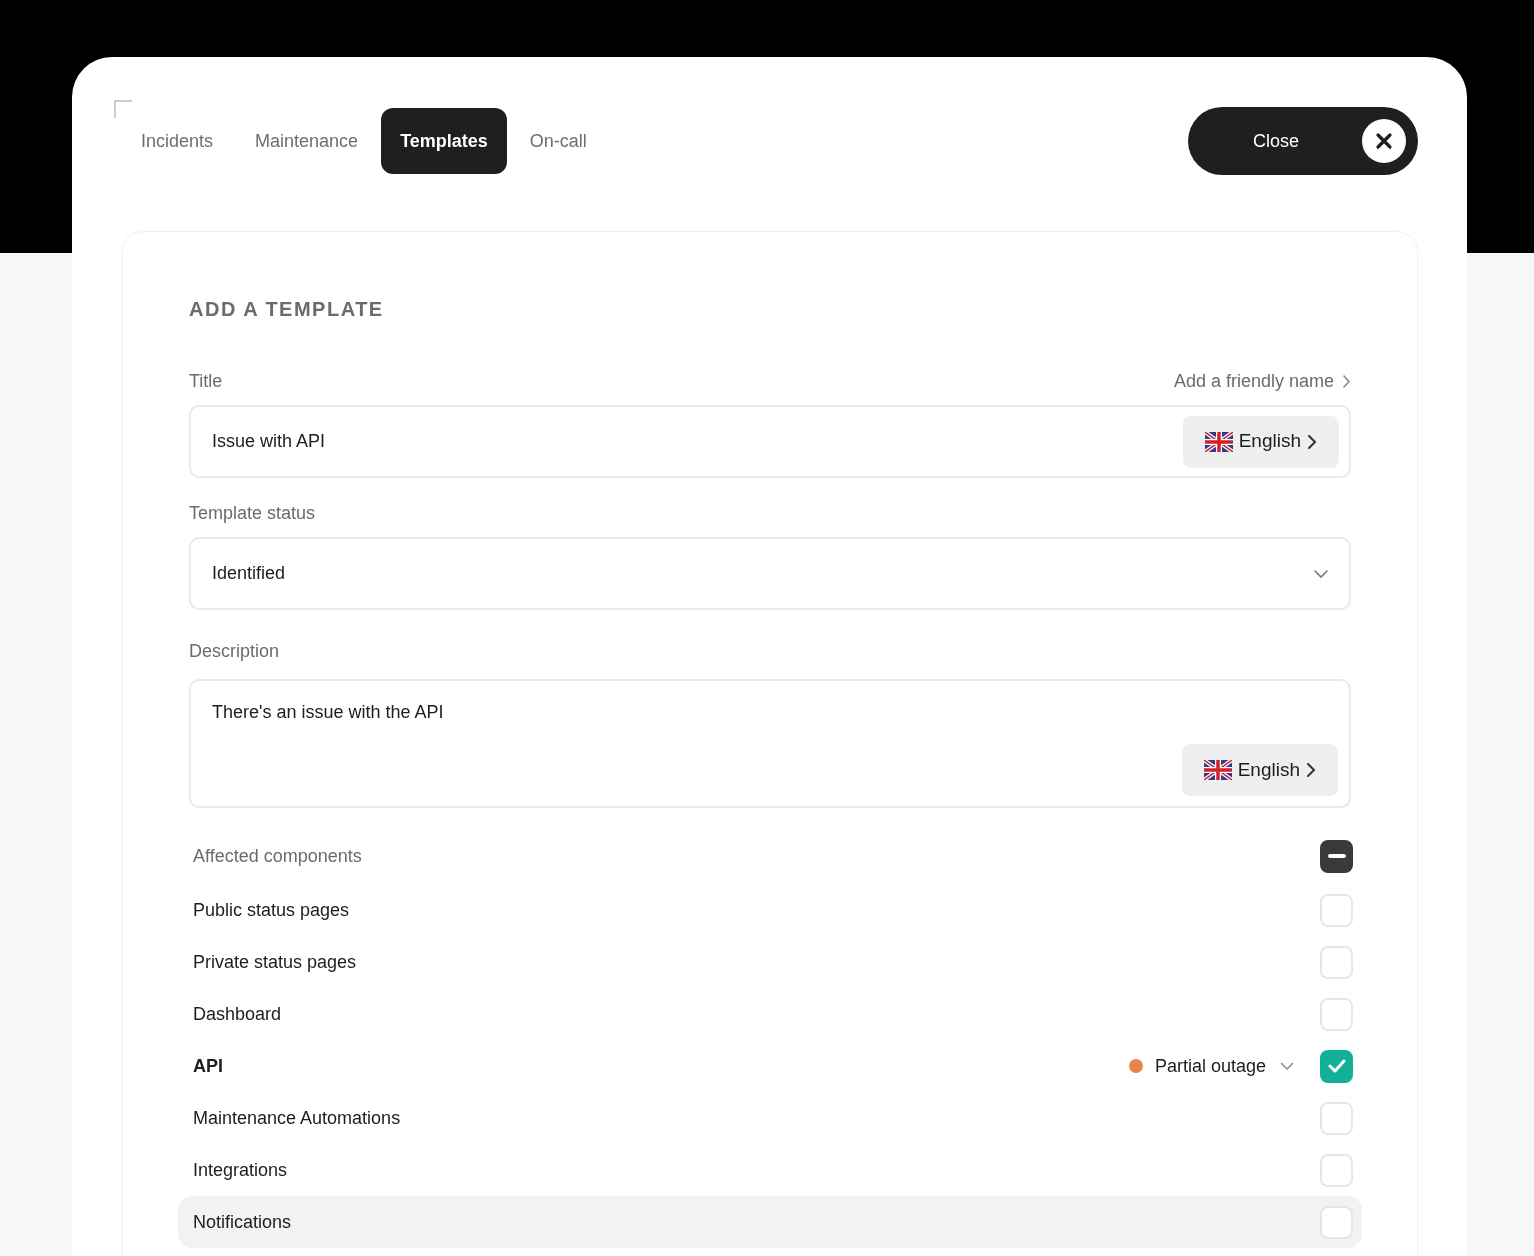  I want to click on component-name: Maintenance Automations, so click(297, 1118).